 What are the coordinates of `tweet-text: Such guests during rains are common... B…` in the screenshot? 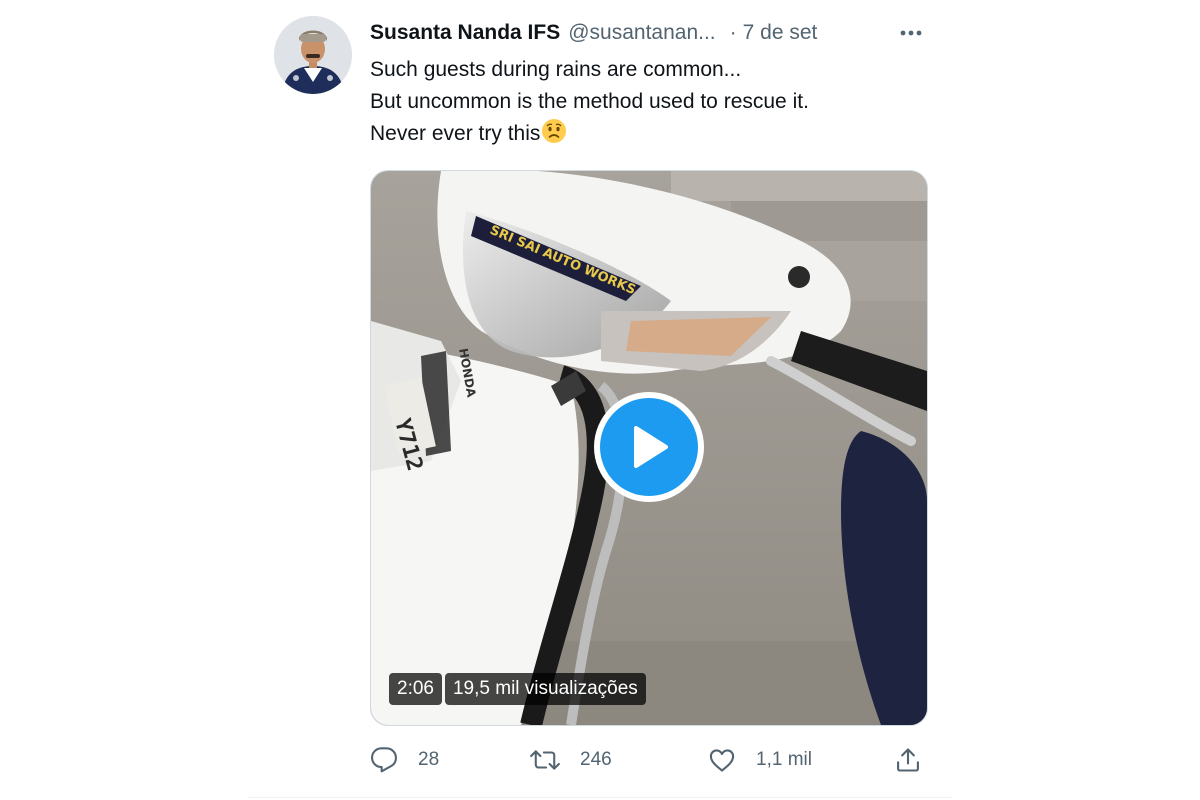 It's located at (650, 104).